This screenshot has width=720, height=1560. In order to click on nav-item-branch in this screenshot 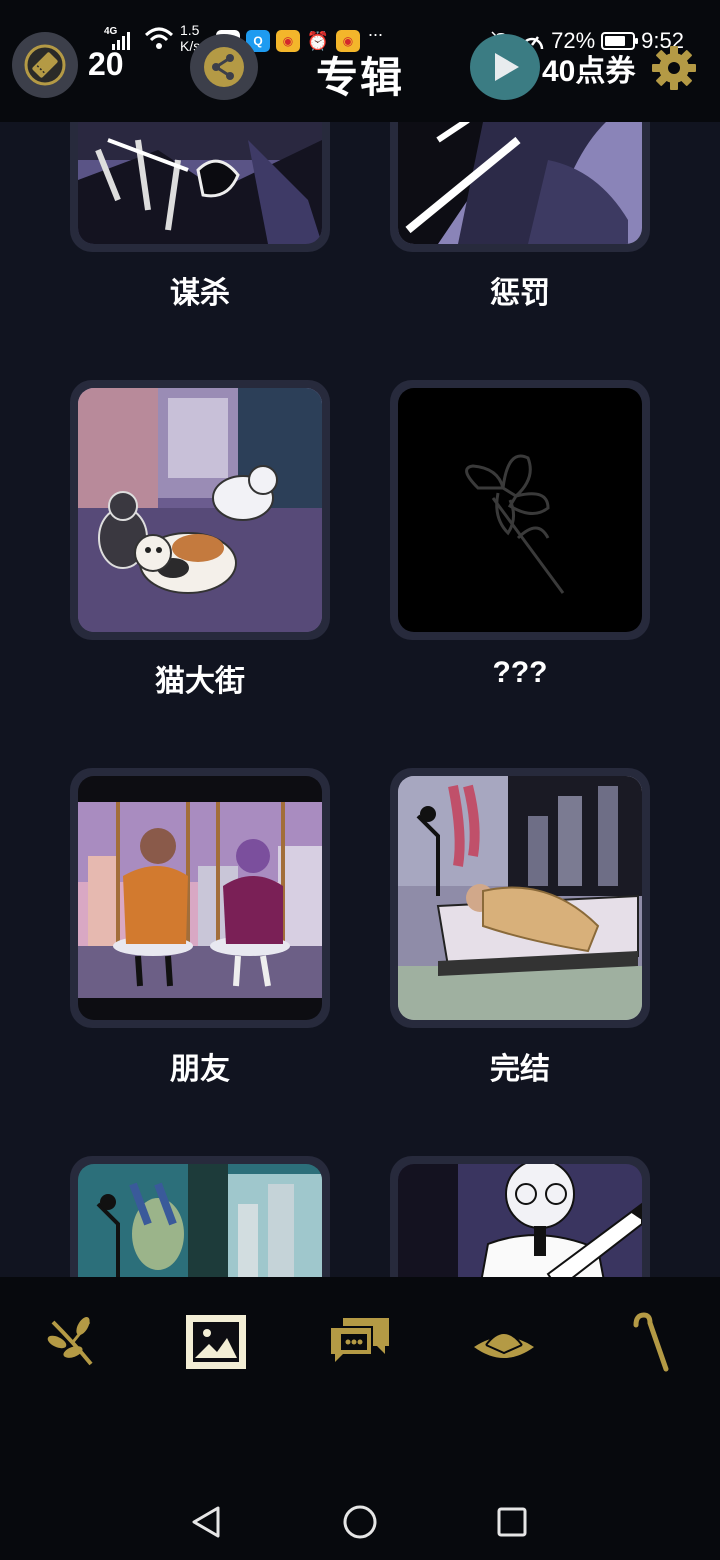, I will do `click(73, 1342)`.